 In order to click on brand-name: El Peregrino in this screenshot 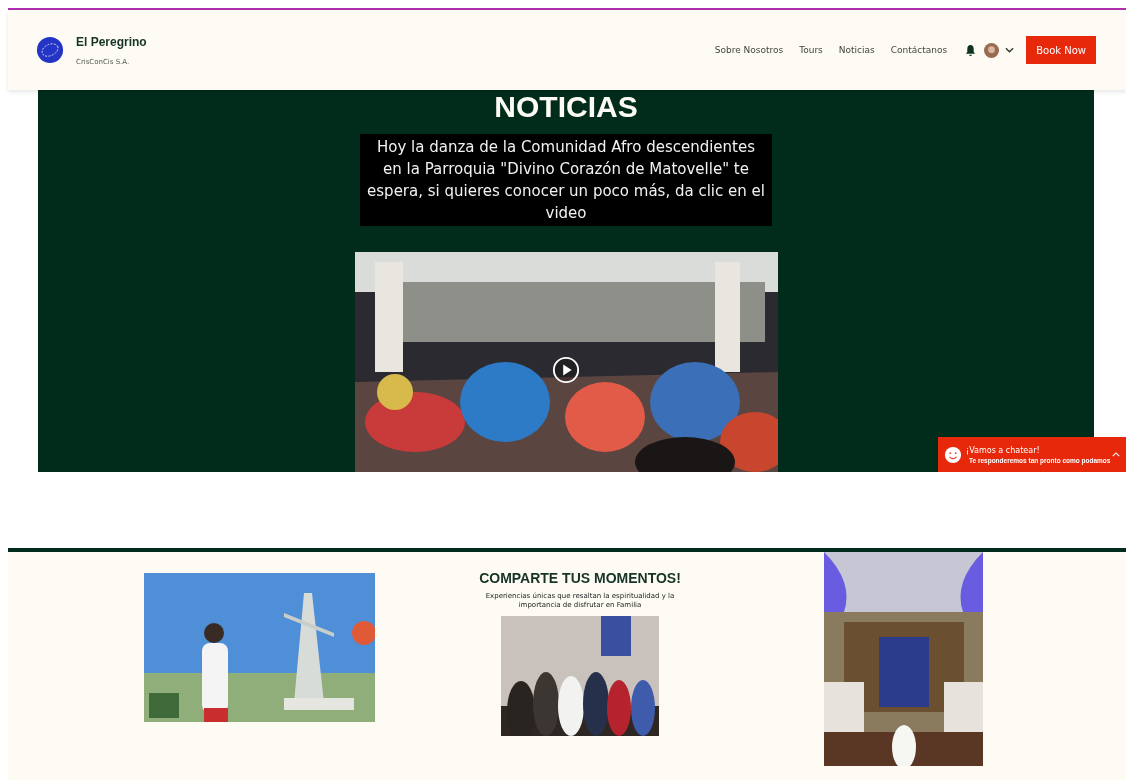, I will do `click(111, 41)`.